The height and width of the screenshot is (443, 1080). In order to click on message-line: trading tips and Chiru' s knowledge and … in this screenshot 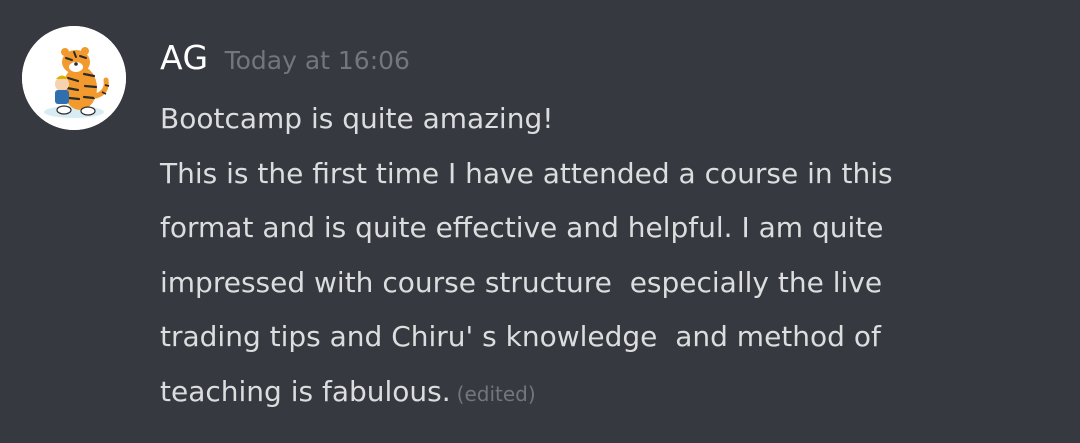, I will do `click(520, 336)`.